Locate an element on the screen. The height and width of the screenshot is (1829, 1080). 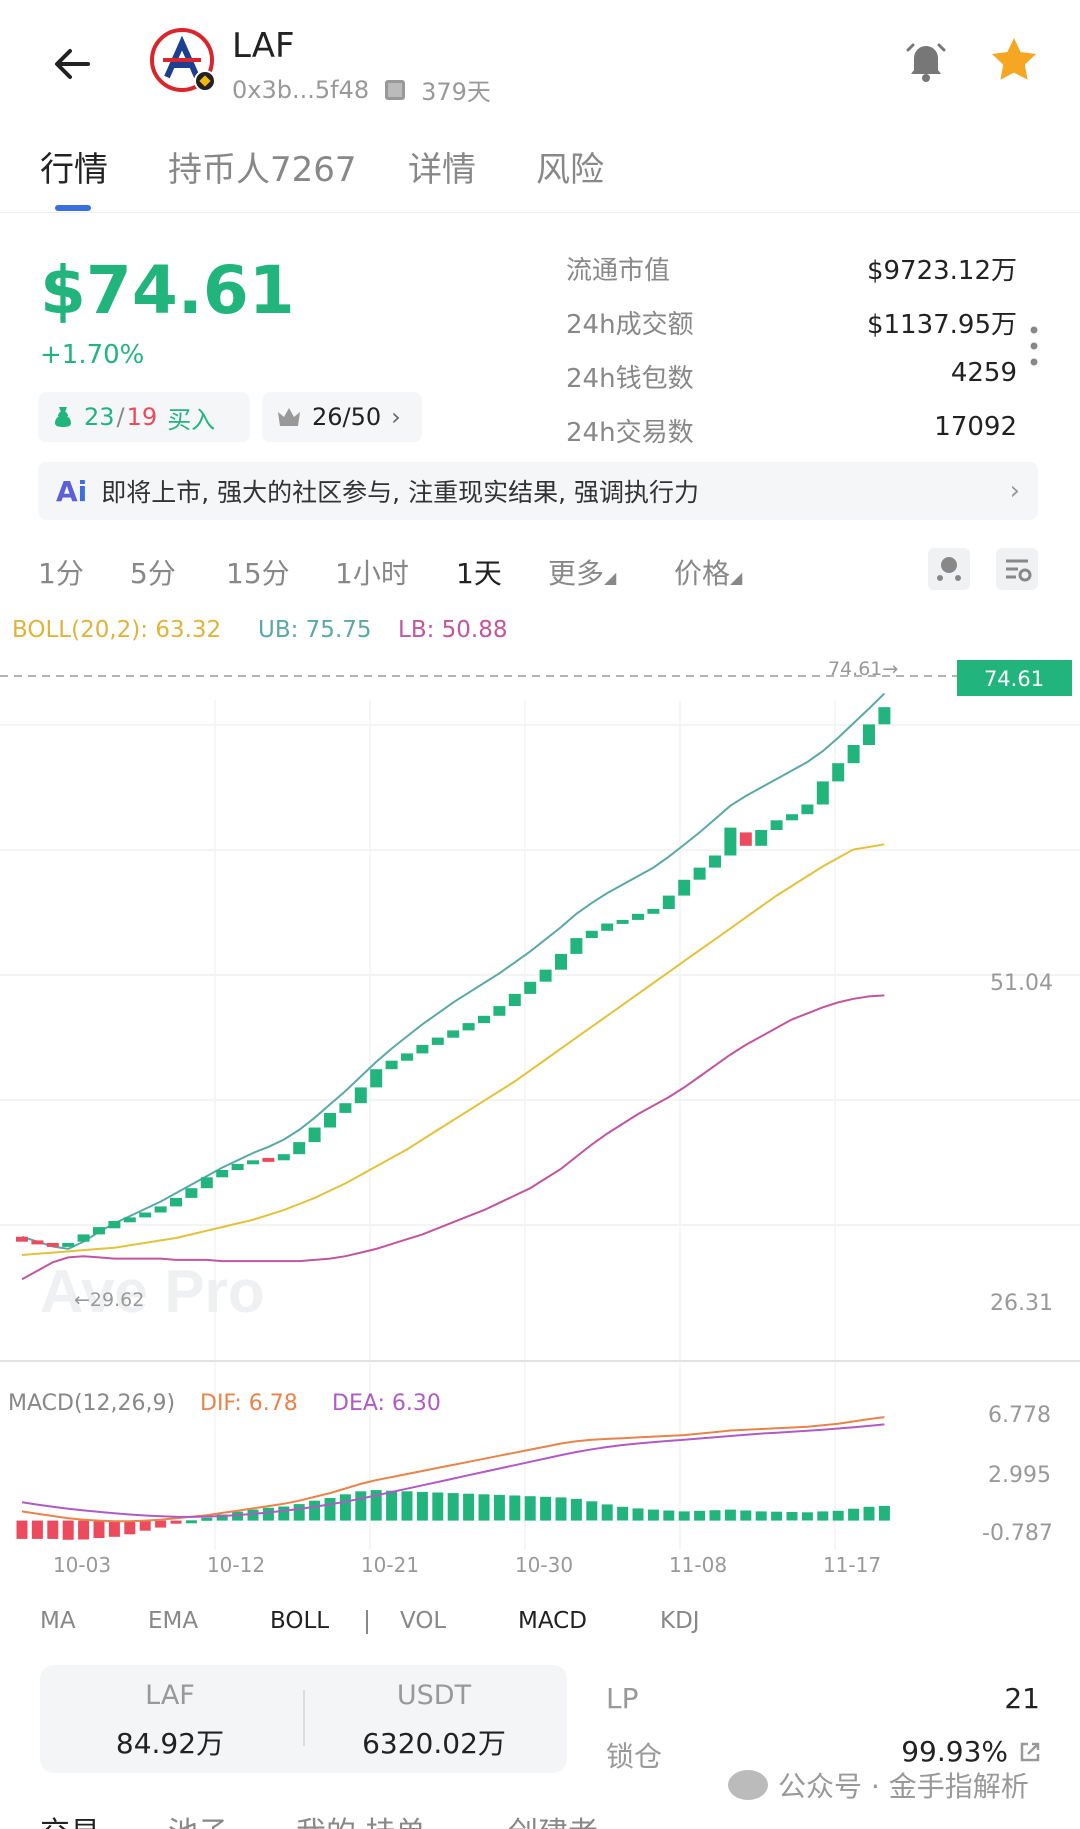
x-axis-label: 10-21 is located at coordinates (390, 1564).